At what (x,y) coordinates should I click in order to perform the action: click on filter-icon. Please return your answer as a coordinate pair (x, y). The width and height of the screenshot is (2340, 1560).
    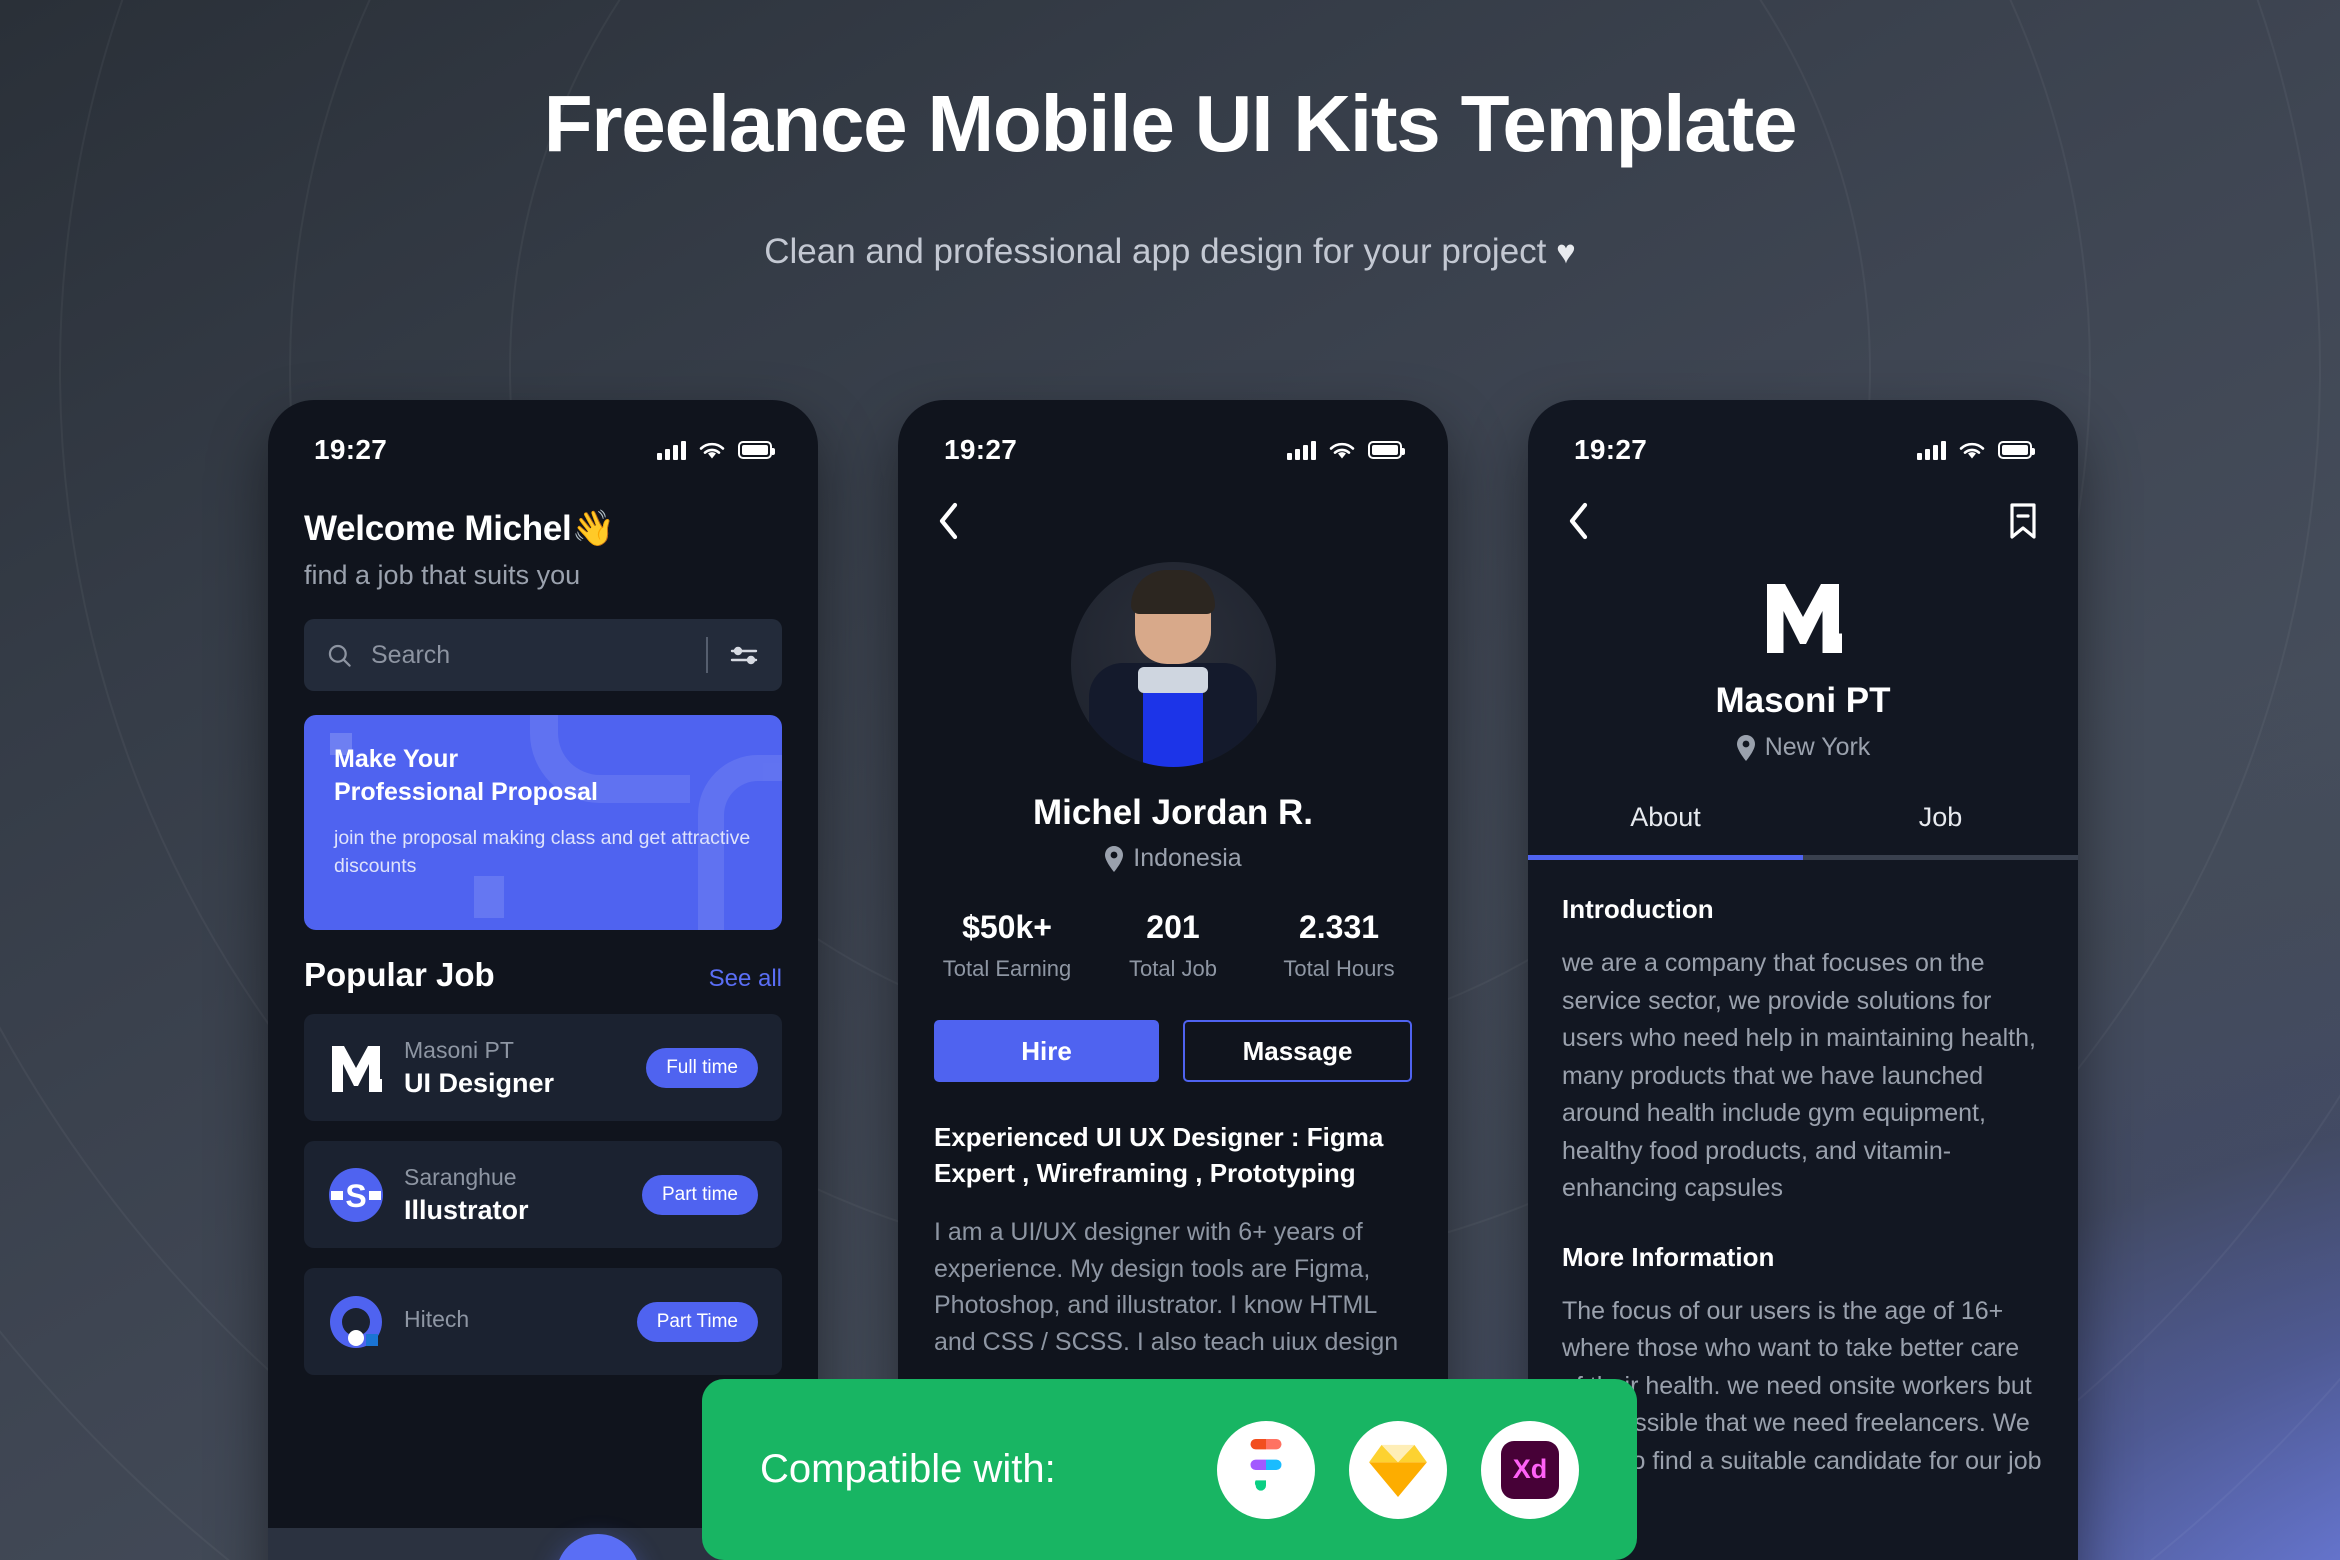
    Looking at the image, I should click on (745, 655).